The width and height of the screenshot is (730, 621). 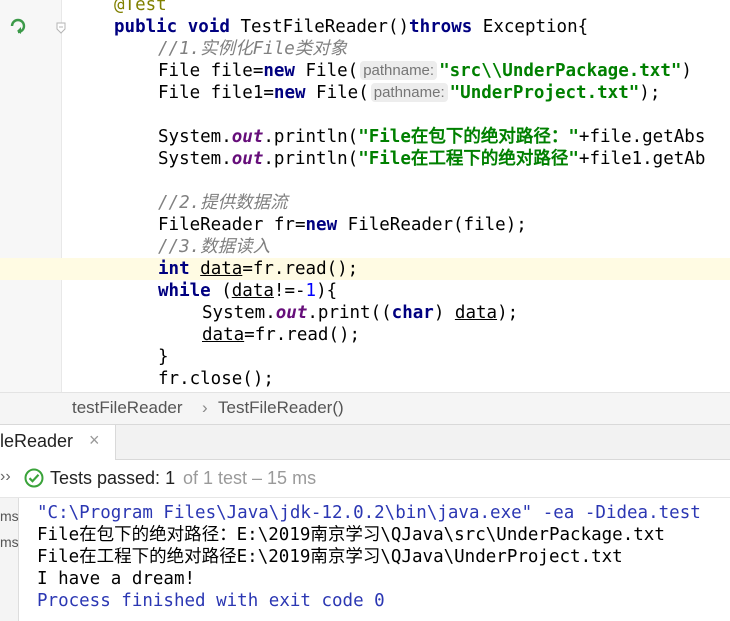 What do you see at coordinates (116, 579) in the screenshot?
I see `console-line: I have a dream!` at bounding box center [116, 579].